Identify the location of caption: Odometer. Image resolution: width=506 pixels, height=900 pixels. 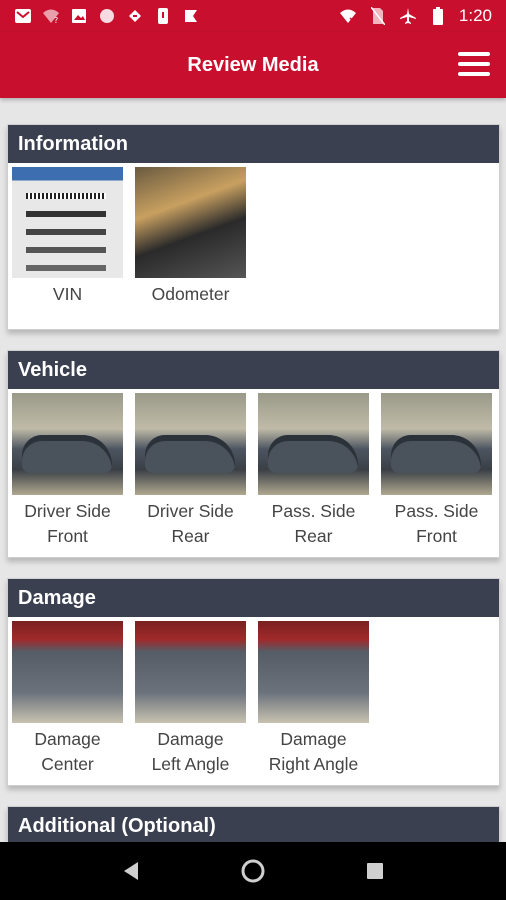
(190, 294).